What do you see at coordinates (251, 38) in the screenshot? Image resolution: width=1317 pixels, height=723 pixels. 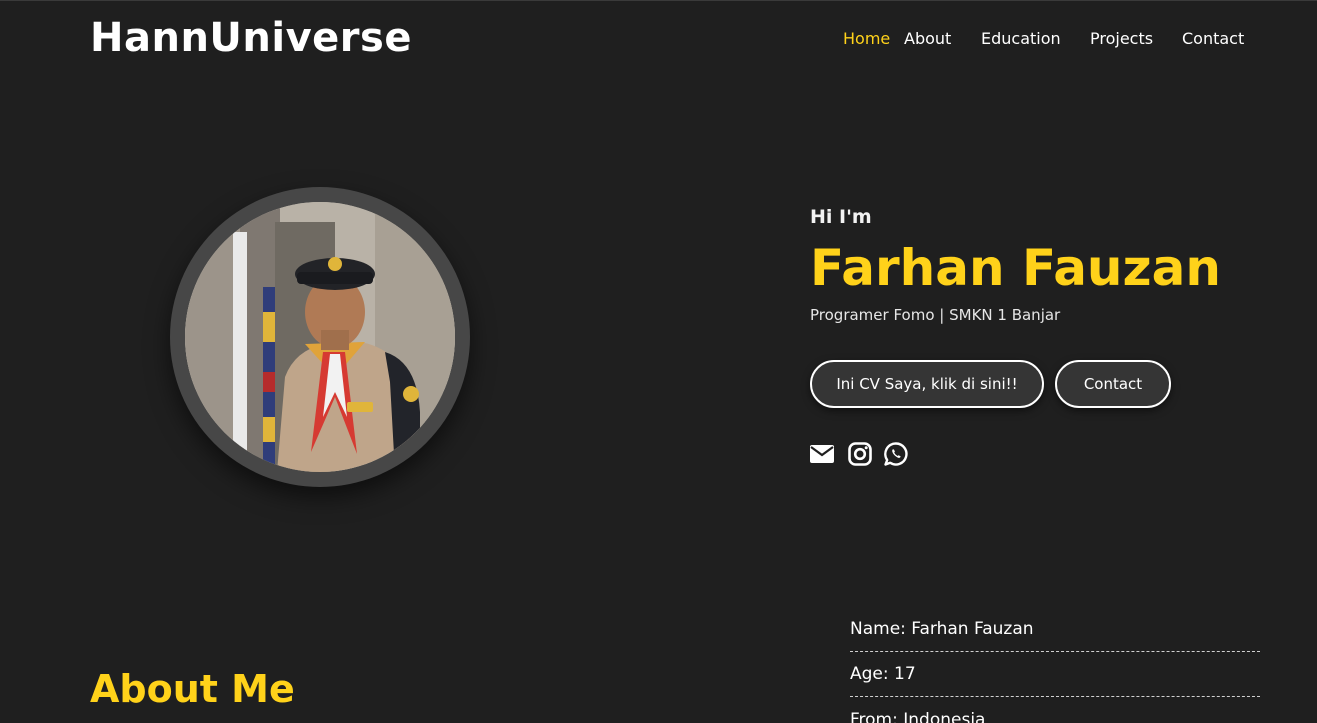 I see `brand-logo: HannUniverse` at bounding box center [251, 38].